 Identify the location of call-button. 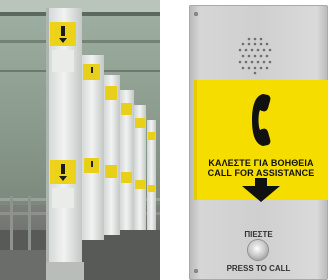
(258, 250).